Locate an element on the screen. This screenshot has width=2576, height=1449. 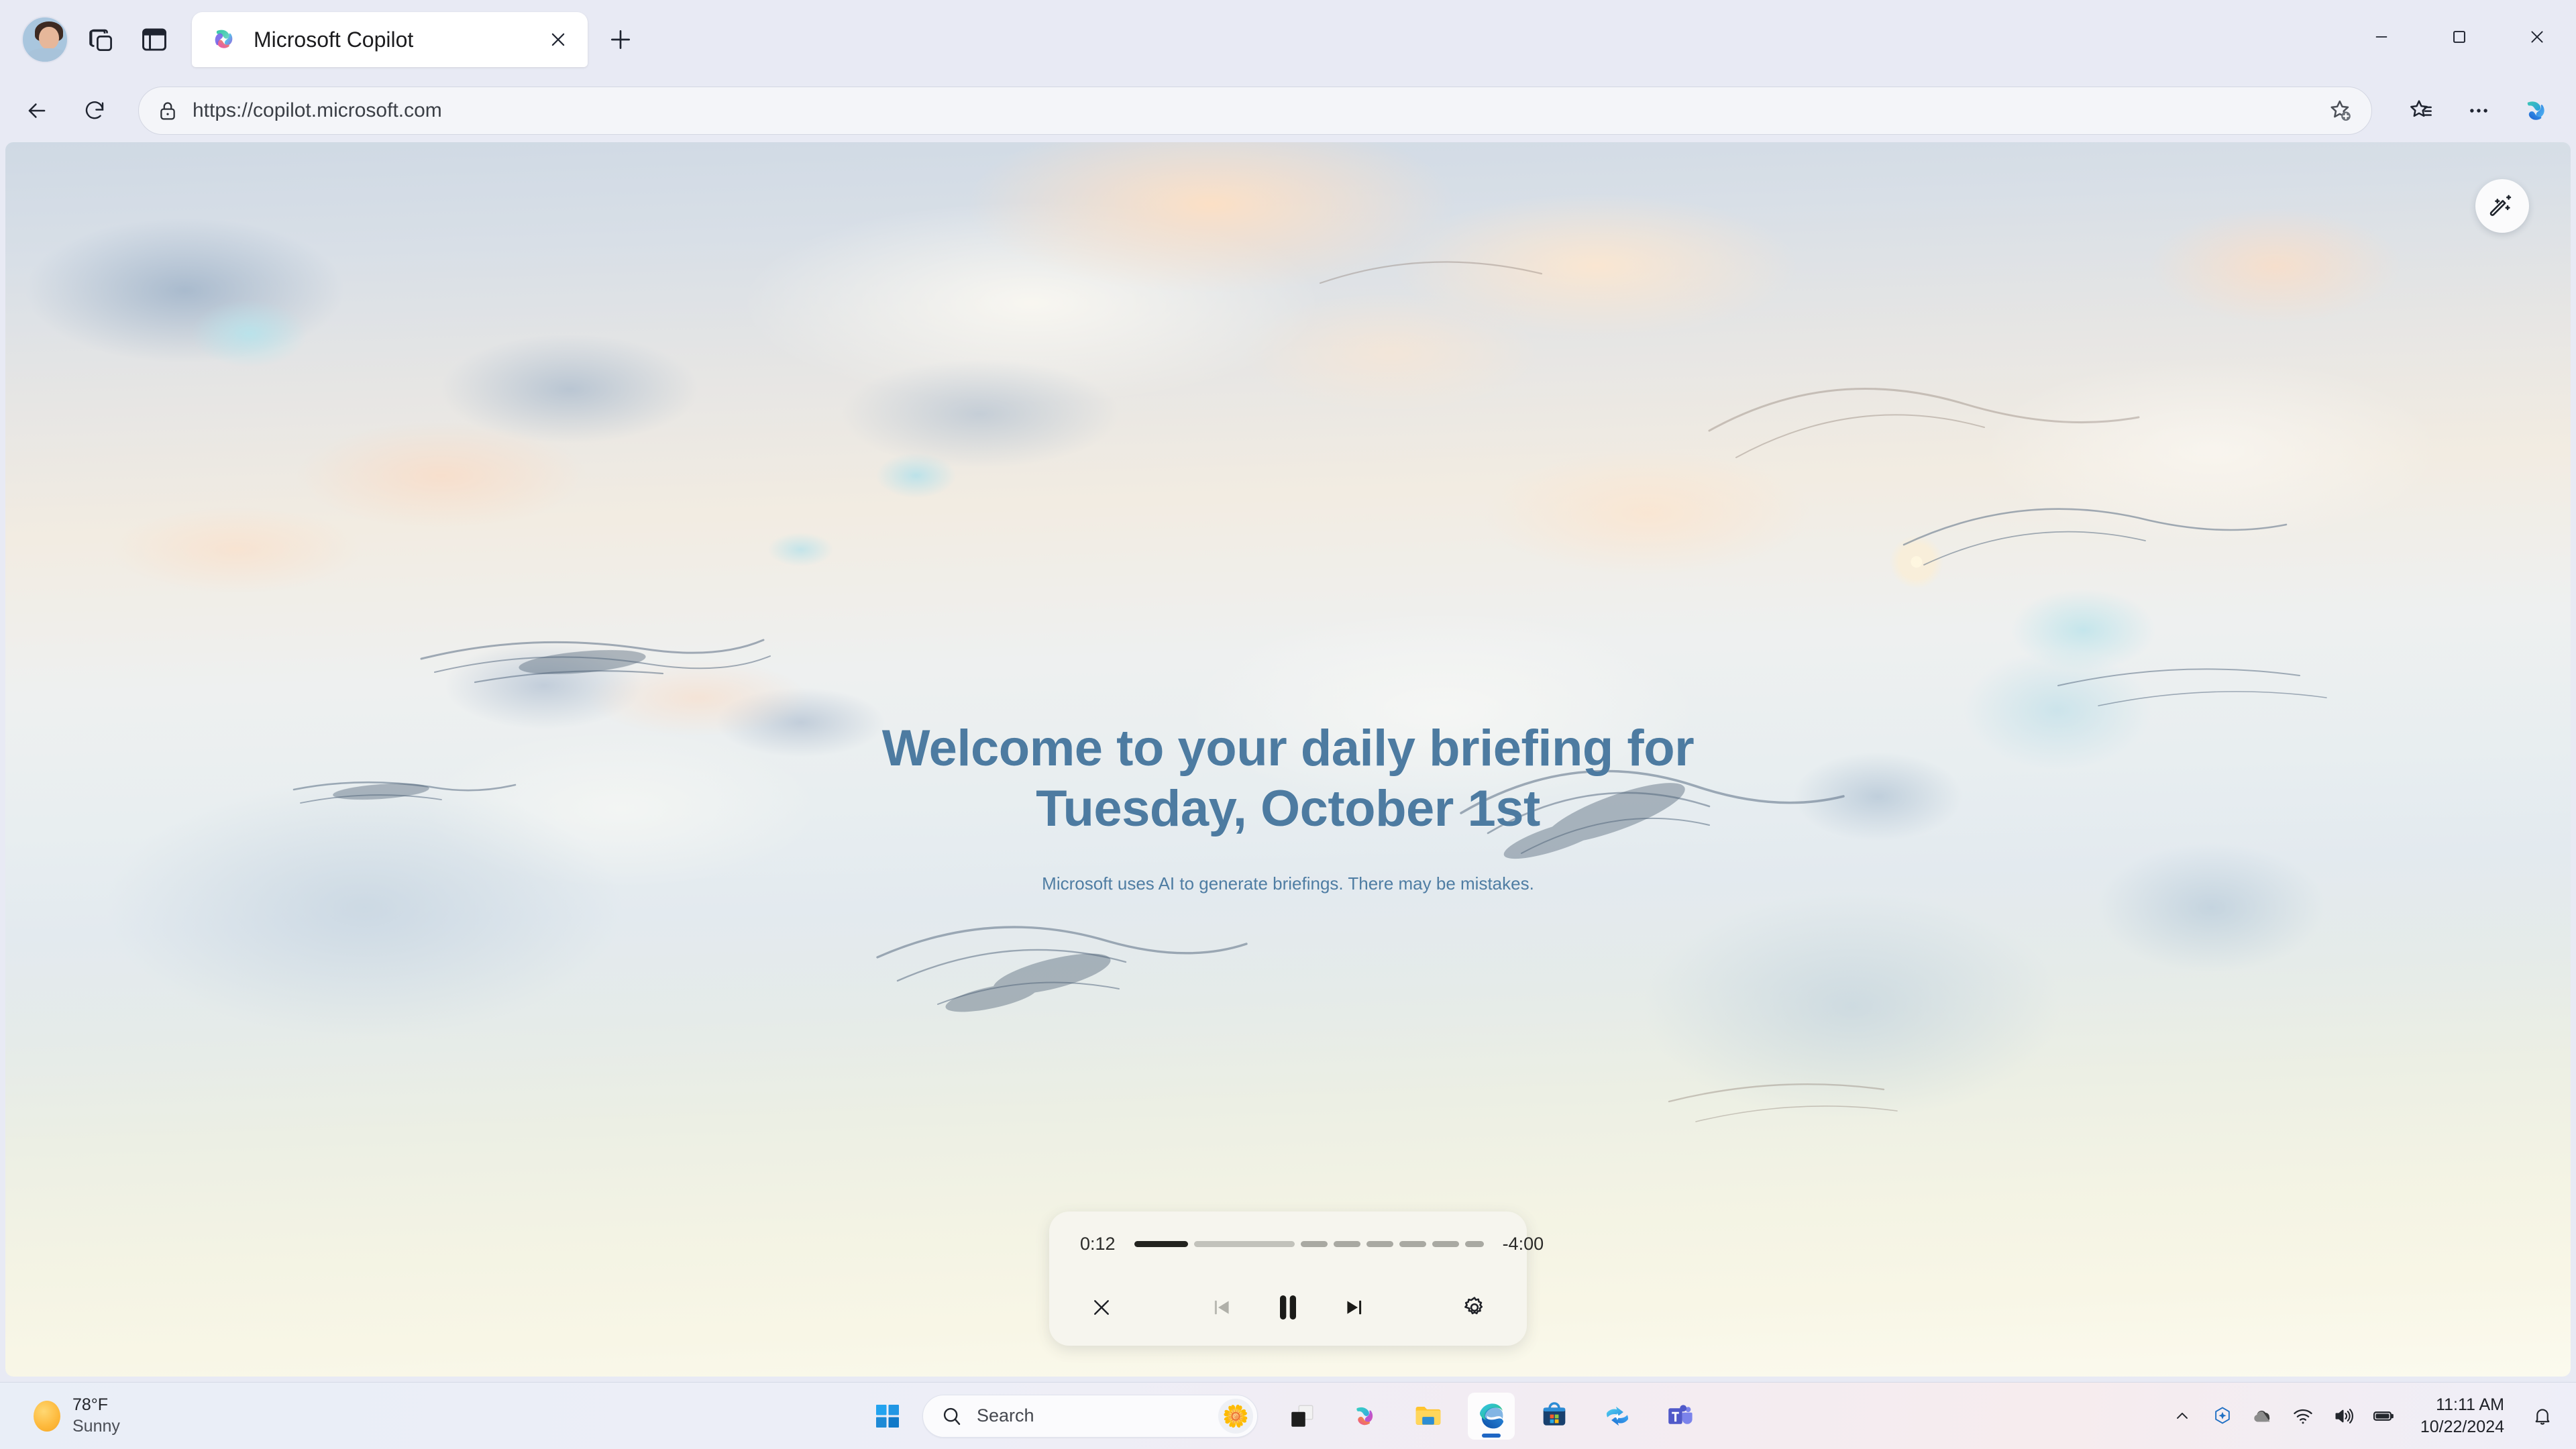
new-tab-button is located at coordinates (620, 39).